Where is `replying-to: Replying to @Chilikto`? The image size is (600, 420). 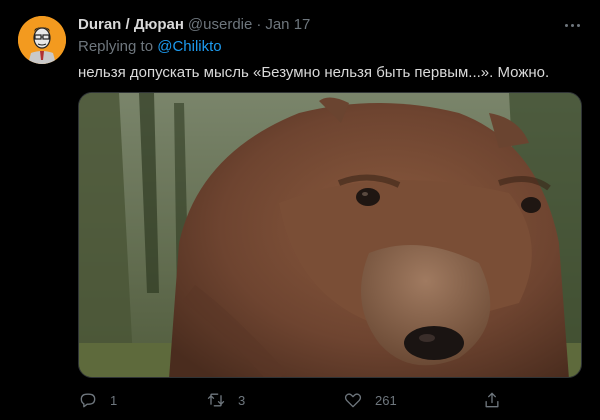
replying-to: Replying to @Chilikto is located at coordinates (150, 46).